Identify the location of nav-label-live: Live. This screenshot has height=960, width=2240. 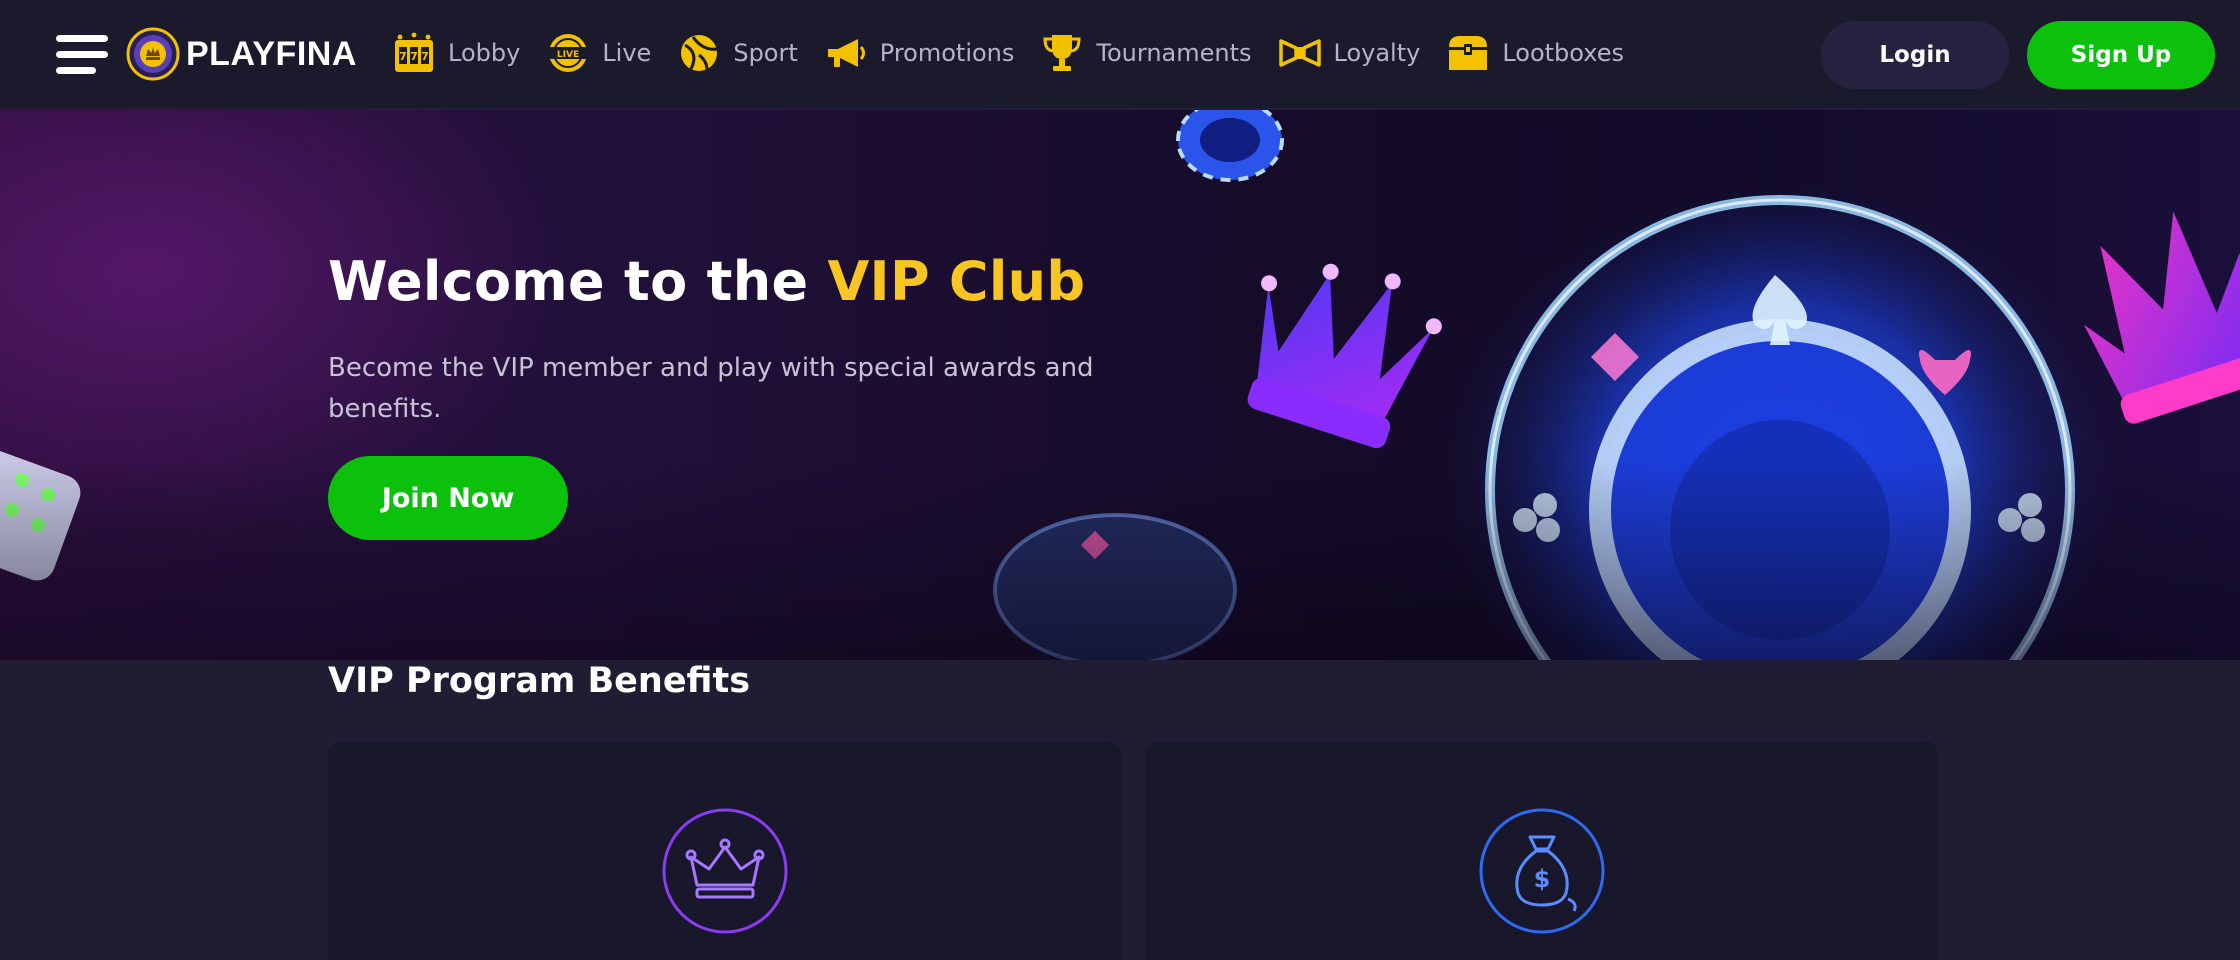
(627, 53).